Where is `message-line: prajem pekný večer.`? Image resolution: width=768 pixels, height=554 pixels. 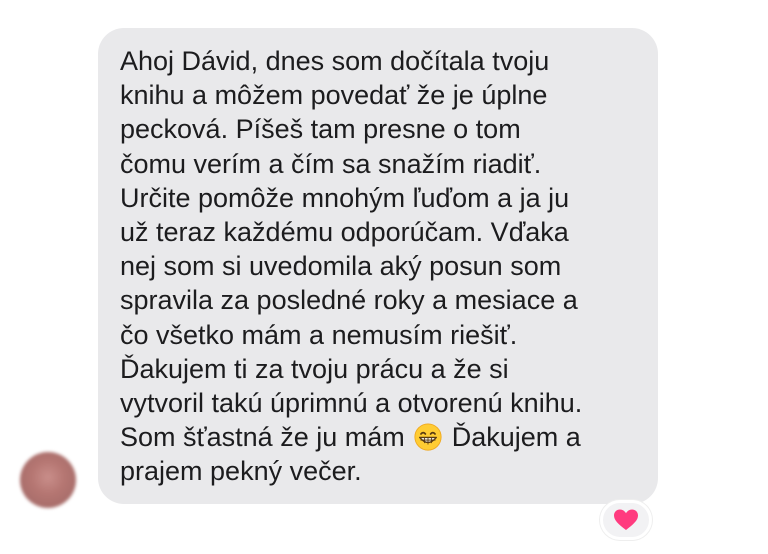
message-line: prajem pekný večer. is located at coordinates (241, 471).